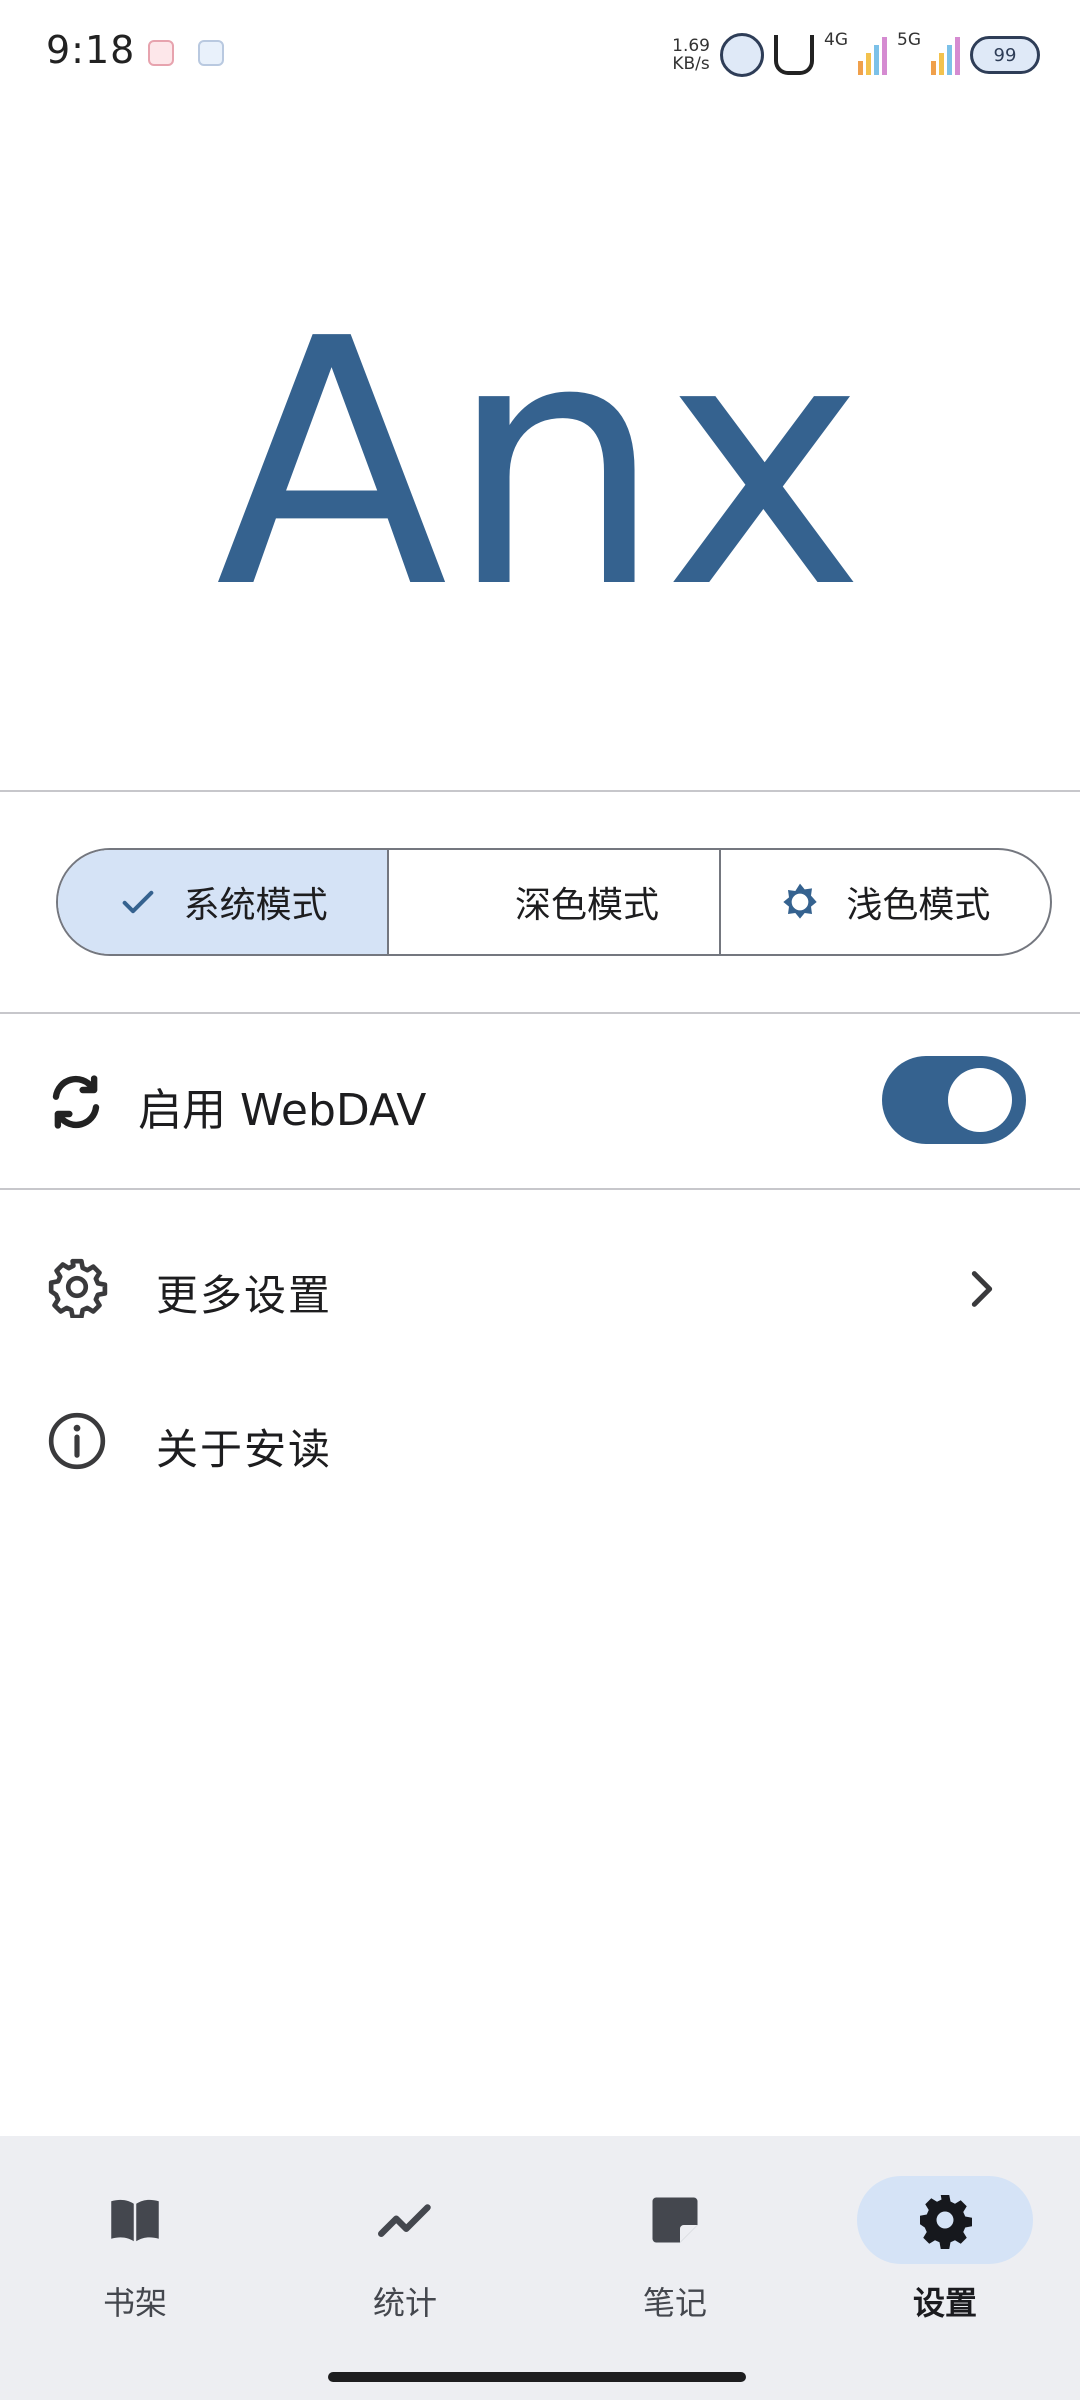  I want to click on nav-bookshelf: 书架, so click(135, 2246).